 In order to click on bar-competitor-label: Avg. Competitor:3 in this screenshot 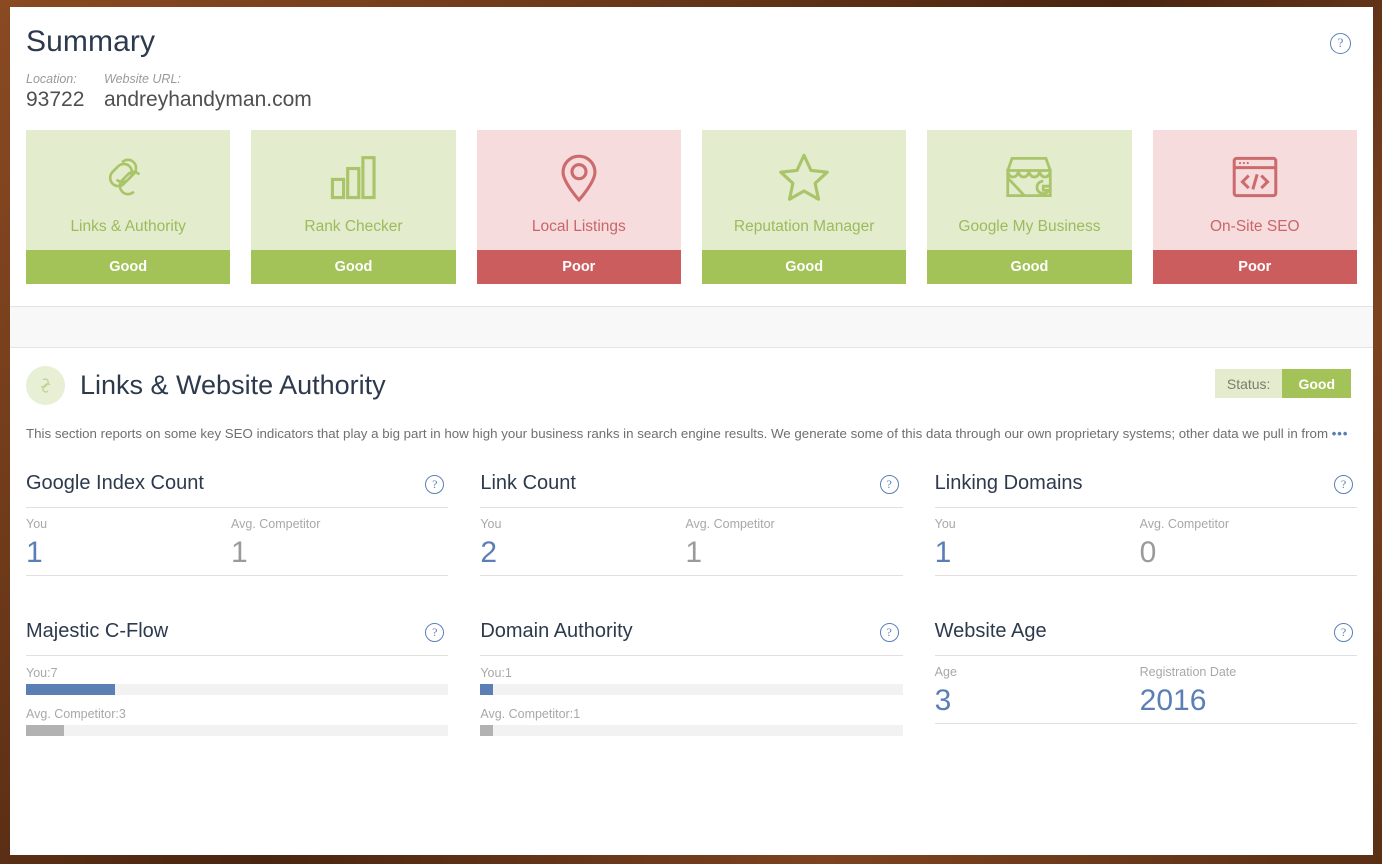, I will do `click(76, 713)`.